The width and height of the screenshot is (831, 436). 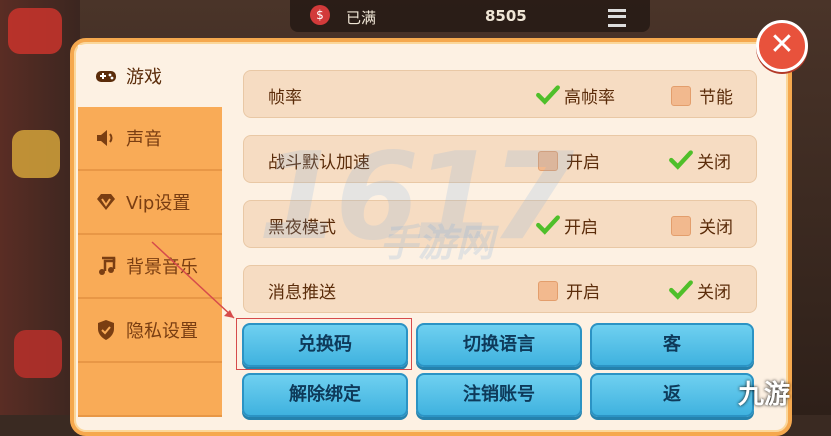 What do you see at coordinates (35, 31) in the screenshot?
I see `background-avatar` at bounding box center [35, 31].